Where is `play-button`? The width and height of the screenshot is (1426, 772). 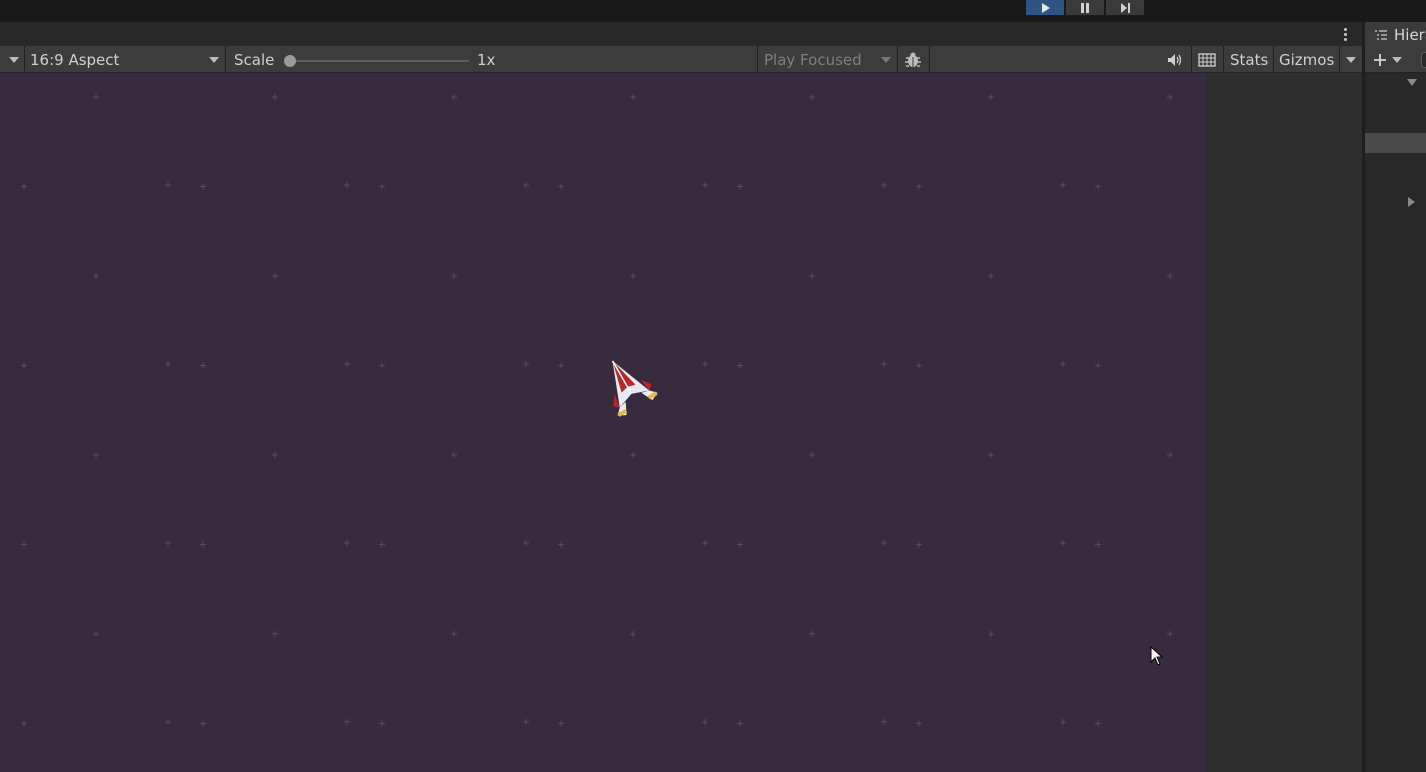 play-button is located at coordinates (1045, 7).